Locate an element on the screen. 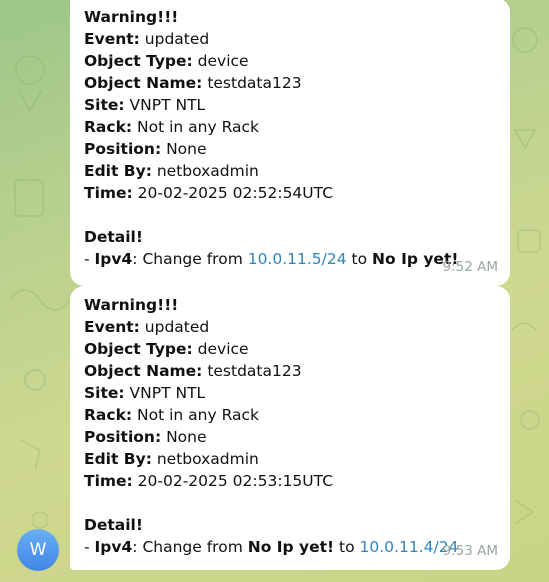 This screenshot has width=549, height=582. message-timestamp: 9:52 AM is located at coordinates (470, 267).